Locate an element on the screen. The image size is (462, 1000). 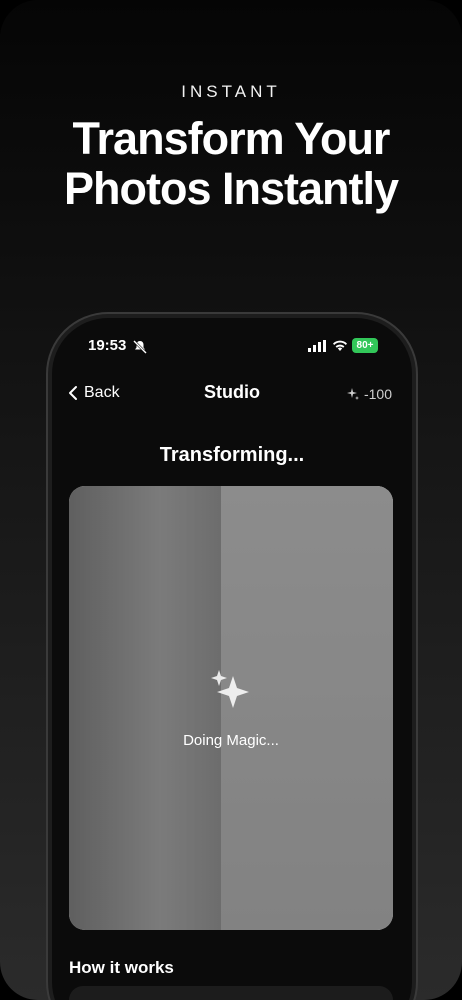
credits-value: -100 is located at coordinates (377, 394).